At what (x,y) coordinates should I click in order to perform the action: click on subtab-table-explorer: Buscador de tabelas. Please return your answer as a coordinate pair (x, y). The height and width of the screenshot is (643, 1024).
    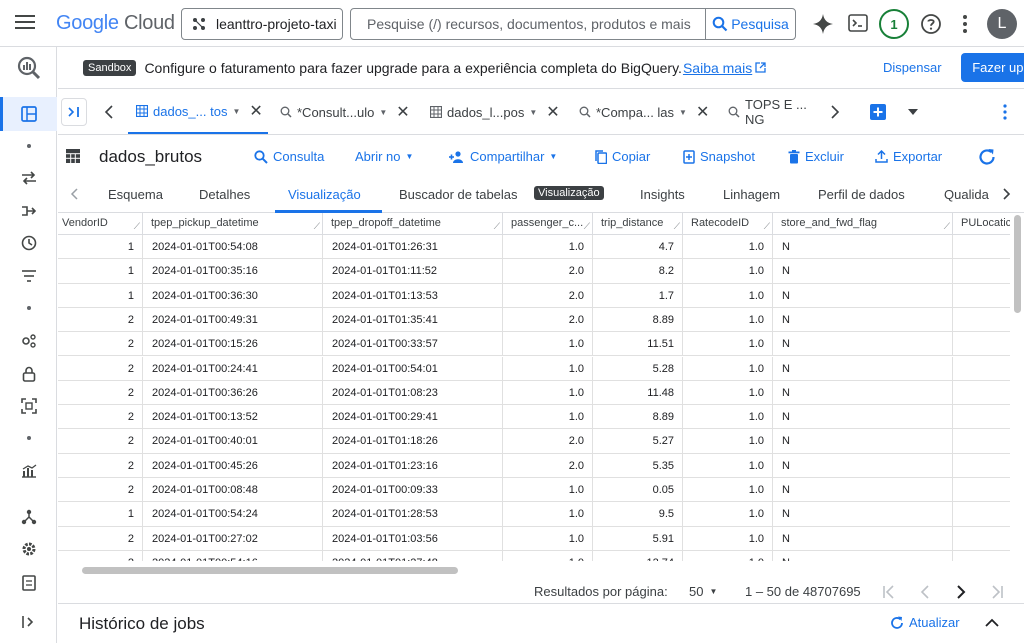
    Looking at the image, I should click on (458, 194).